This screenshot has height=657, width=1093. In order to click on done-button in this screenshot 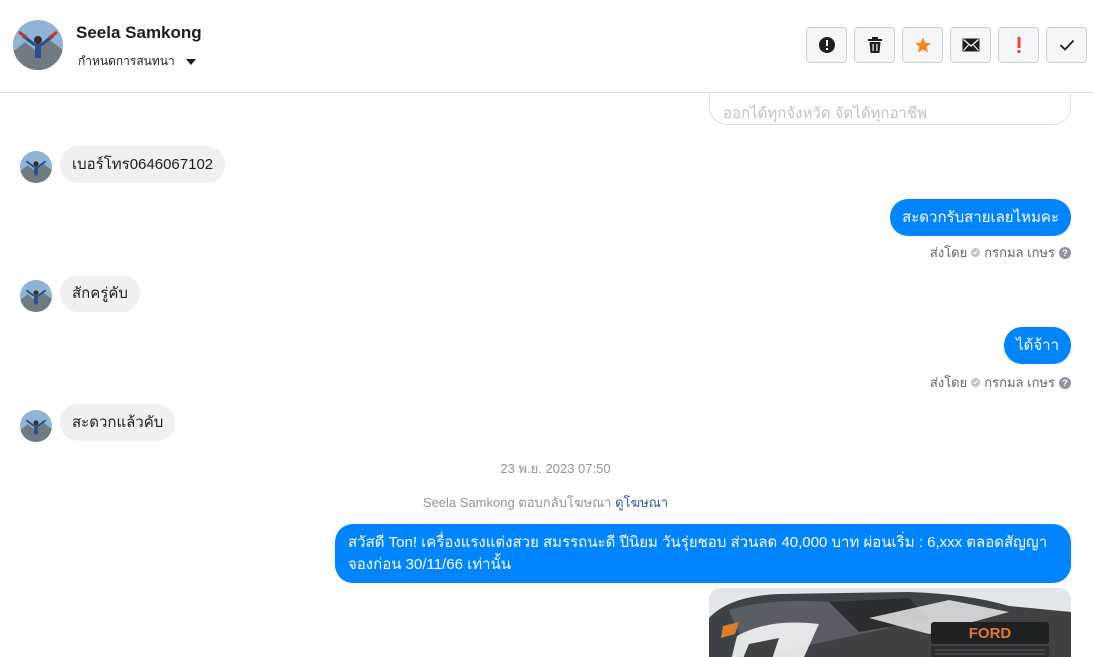, I will do `click(1066, 45)`.